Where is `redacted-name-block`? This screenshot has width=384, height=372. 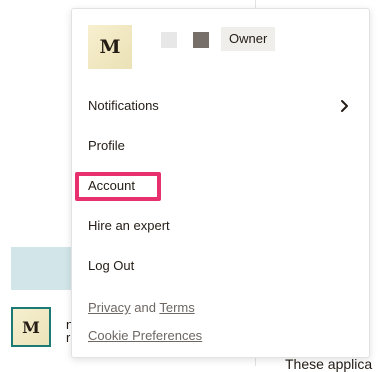
redacted-name-block is located at coordinates (169, 40).